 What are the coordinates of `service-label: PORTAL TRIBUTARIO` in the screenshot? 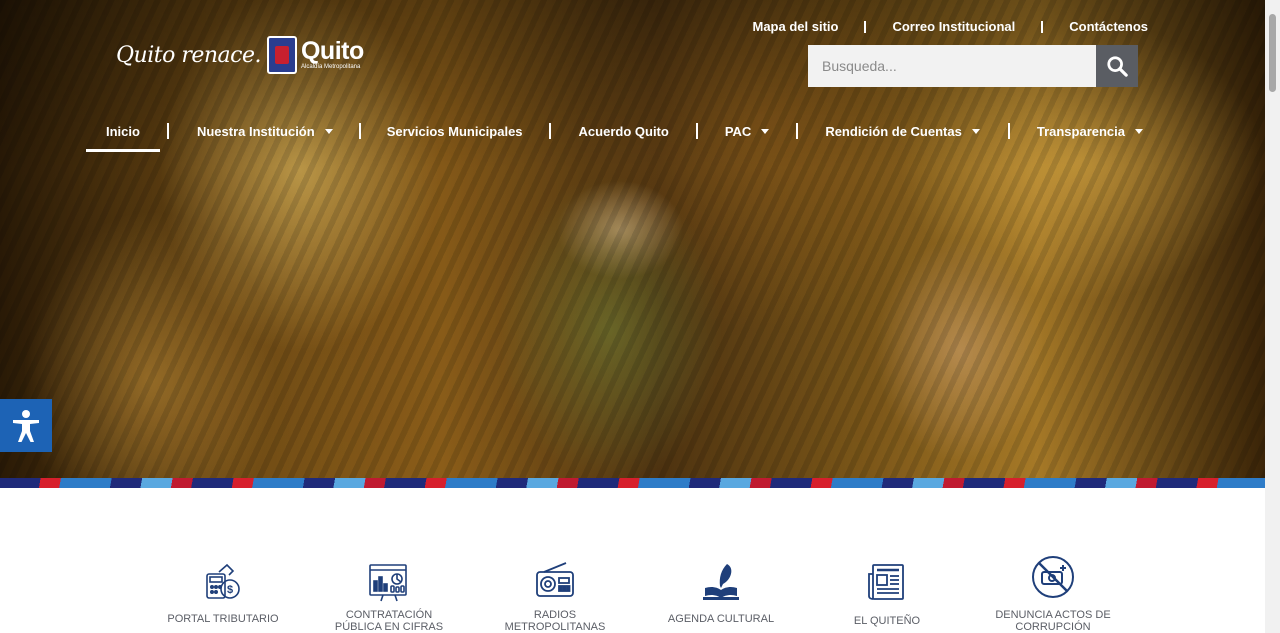 It's located at (223, 619).